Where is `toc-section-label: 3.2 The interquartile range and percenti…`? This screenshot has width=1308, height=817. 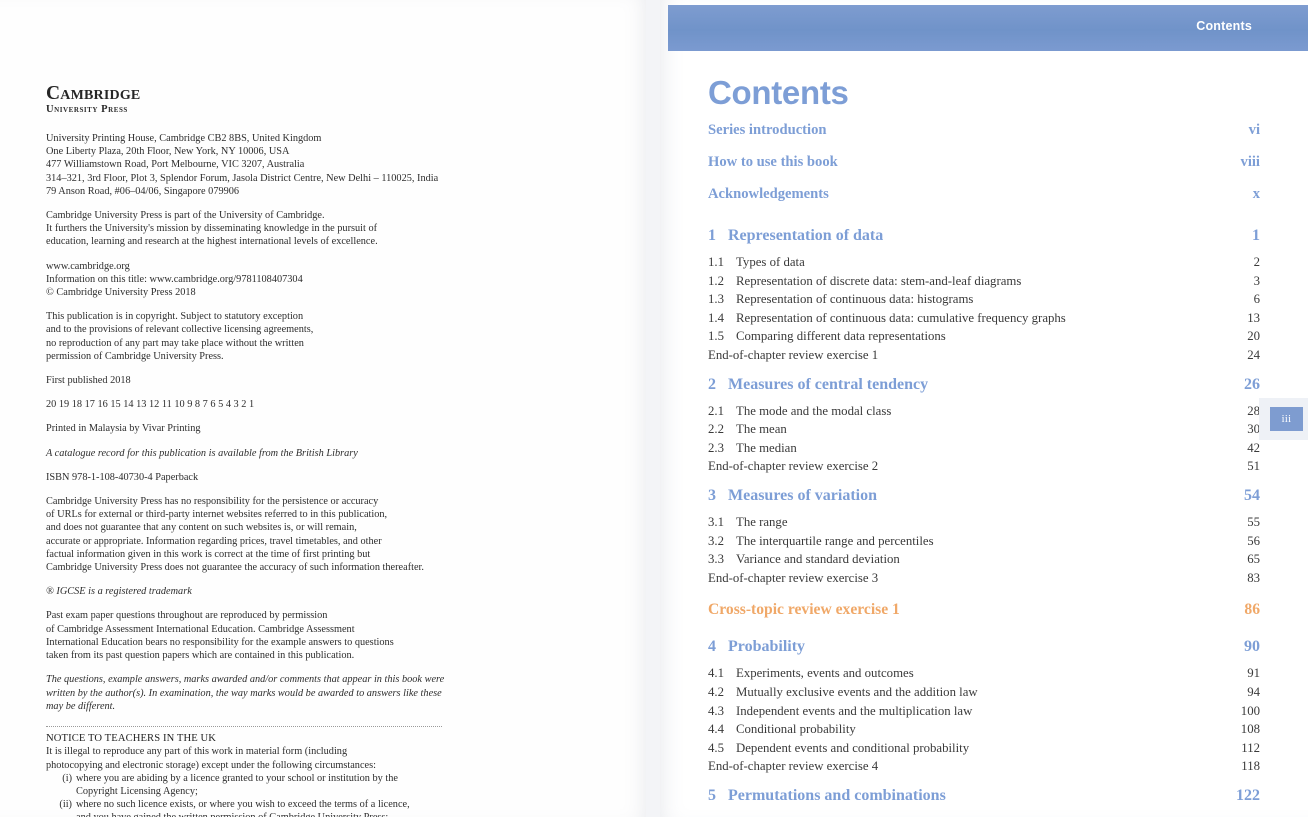
toc-section-label: 3.2 The interquartile range and percenti… is located at coordinates (821, 541).